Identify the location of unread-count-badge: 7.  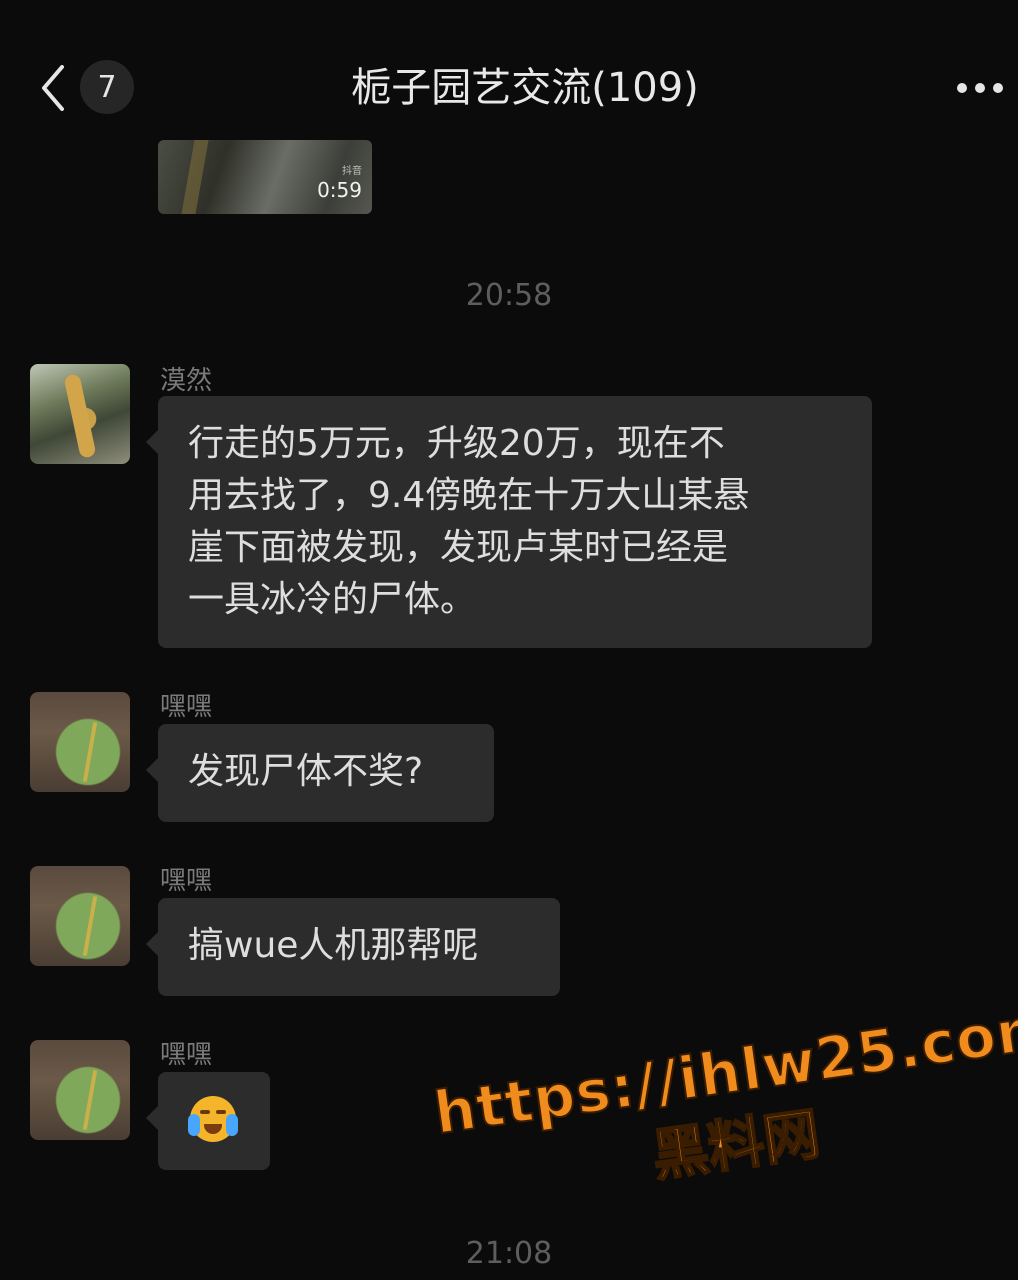
(107, 87).